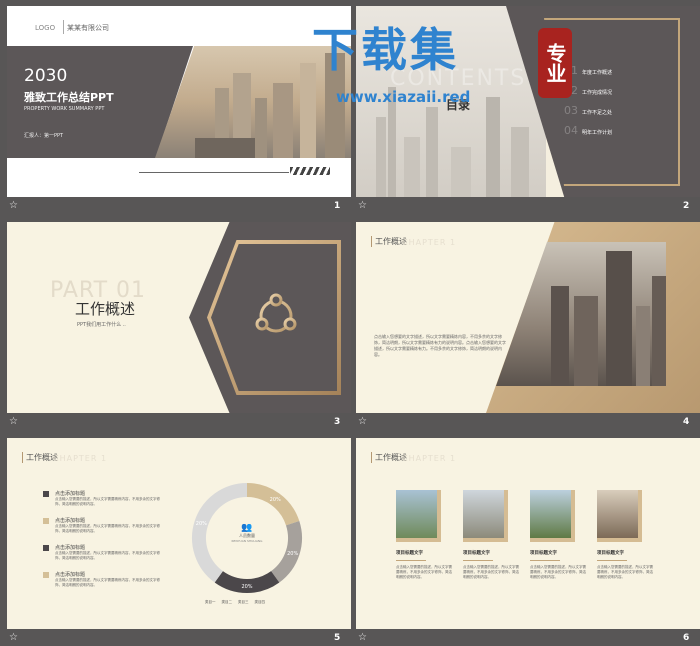 This screenshot has width=700, height=646. Describe the element at coordinates (243, 602) in the screenshot. I see `legend-item: 类目三` at that location.